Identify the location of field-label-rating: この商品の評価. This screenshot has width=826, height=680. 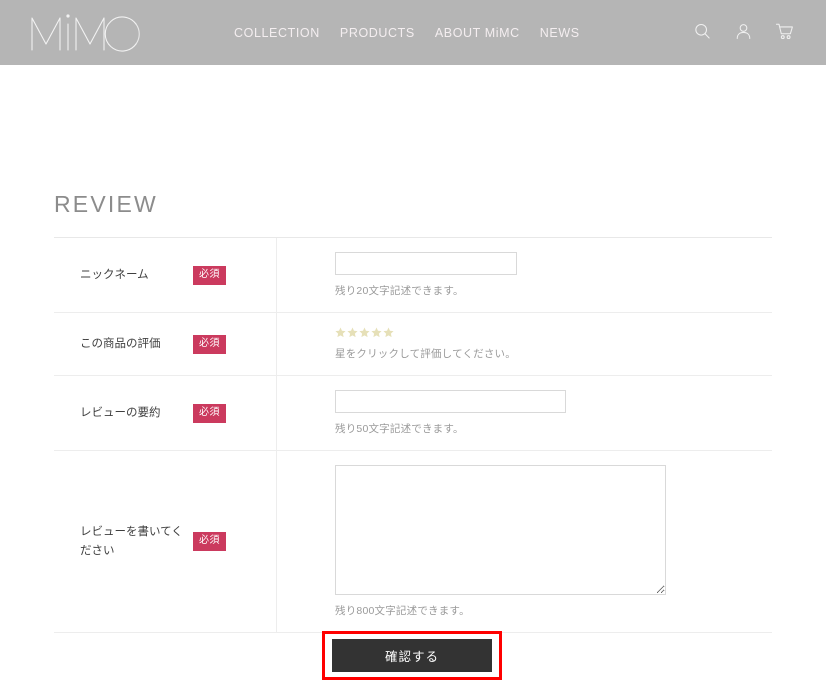
(120, 343).